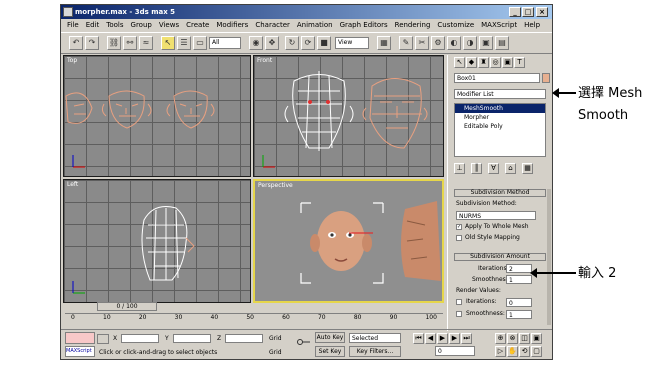  I want to click on object-name-field: Box01, so click(497, 78).